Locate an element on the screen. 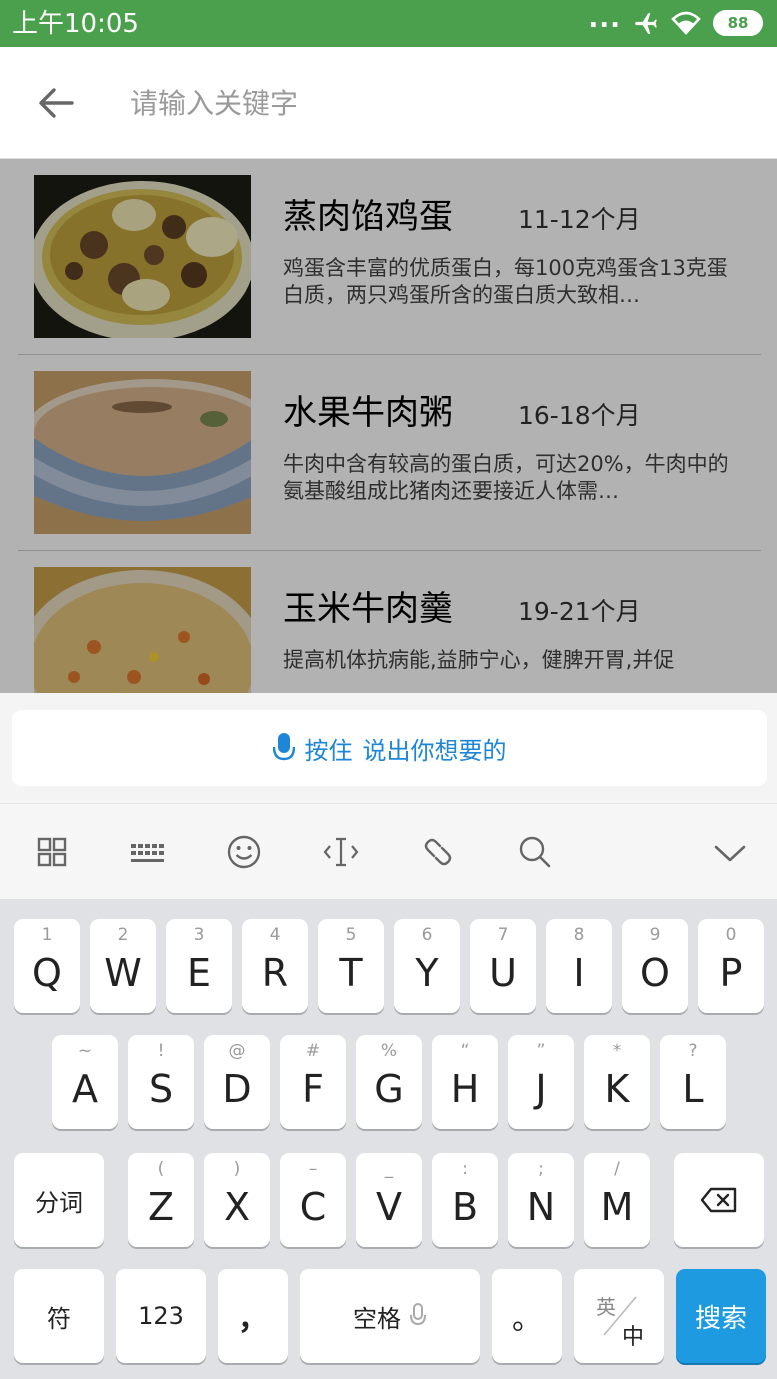 This screenshot has height=1379, width=777. key-y: 6Y is located at coordinates (427, 966).